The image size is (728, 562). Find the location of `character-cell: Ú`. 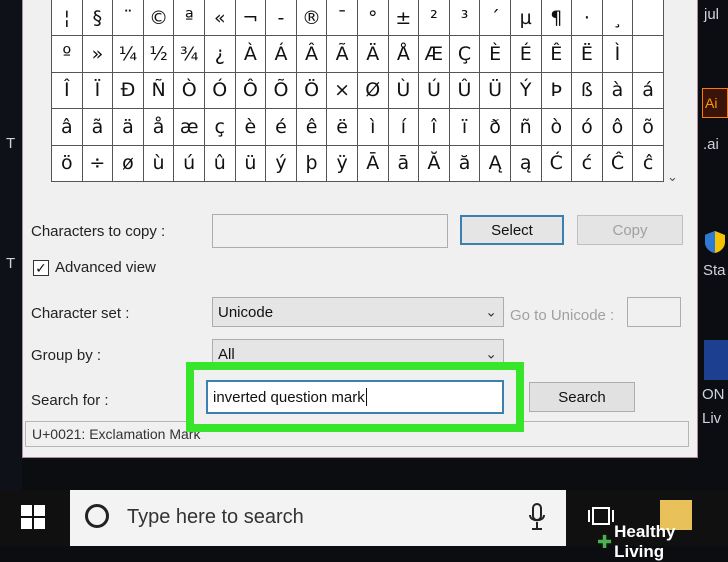

character-cell: Ú is located at coordinates (434, 91).